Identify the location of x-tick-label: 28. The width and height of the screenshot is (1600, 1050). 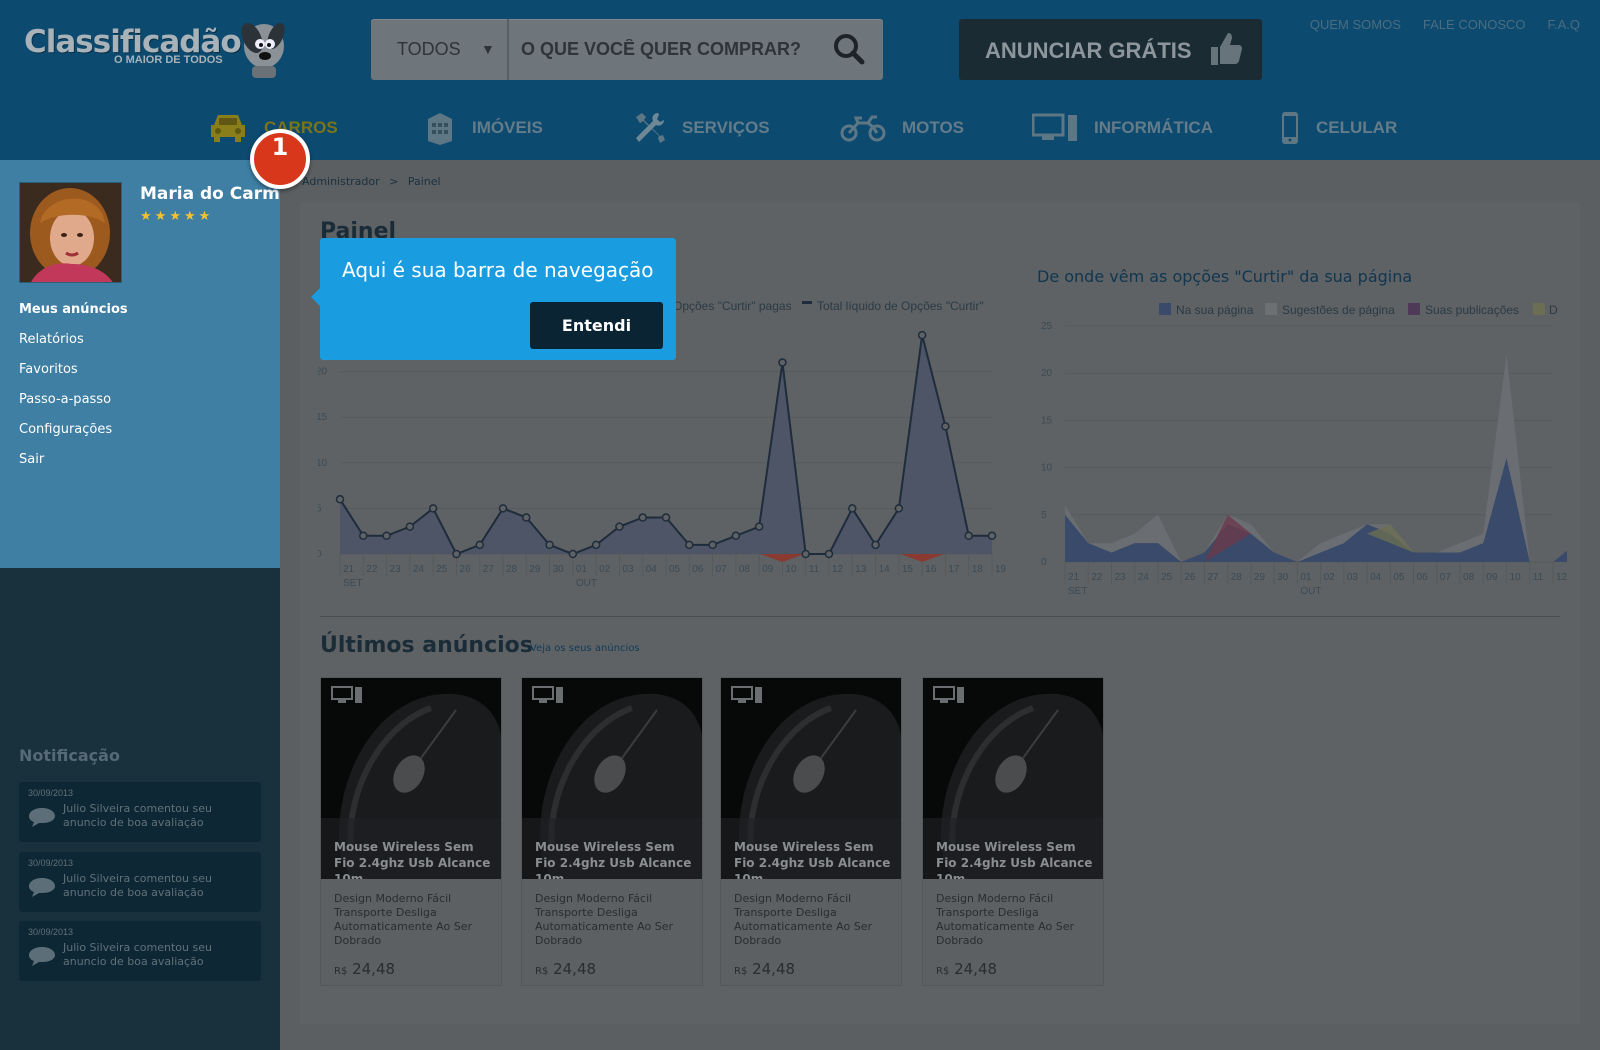
(512, 569).